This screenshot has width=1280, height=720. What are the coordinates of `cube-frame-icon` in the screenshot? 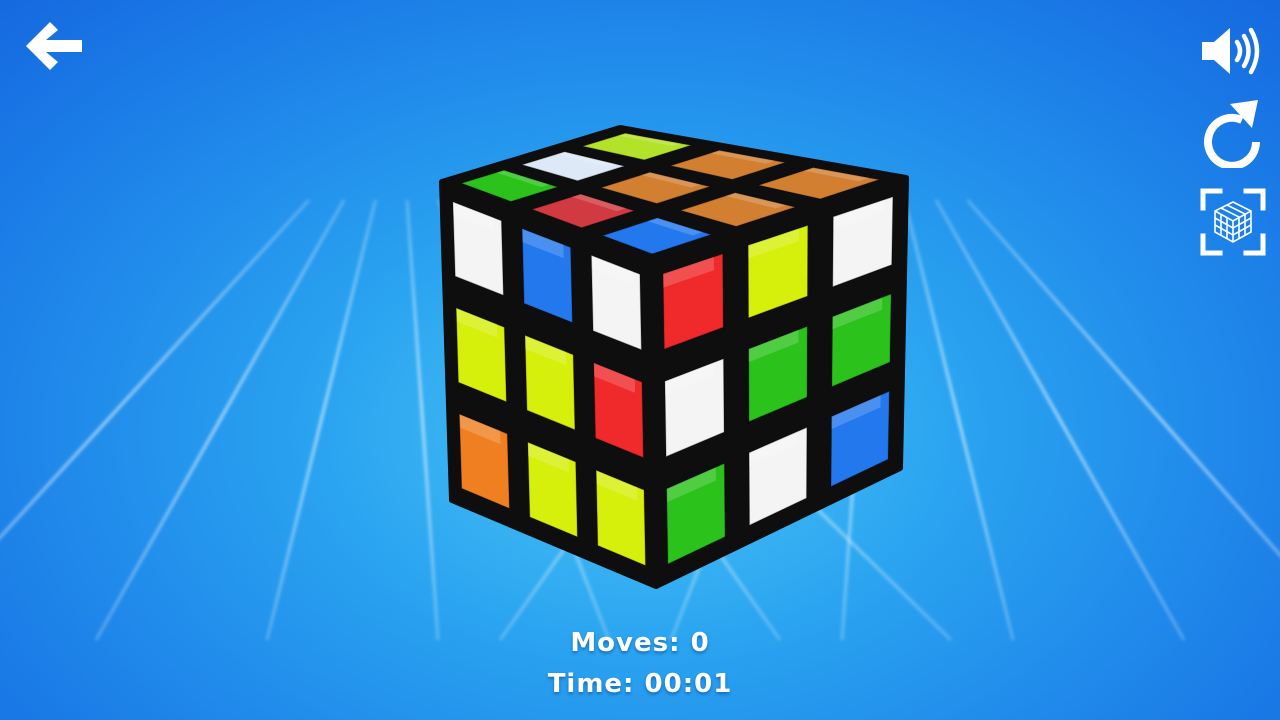 It's located at (1233, 222).